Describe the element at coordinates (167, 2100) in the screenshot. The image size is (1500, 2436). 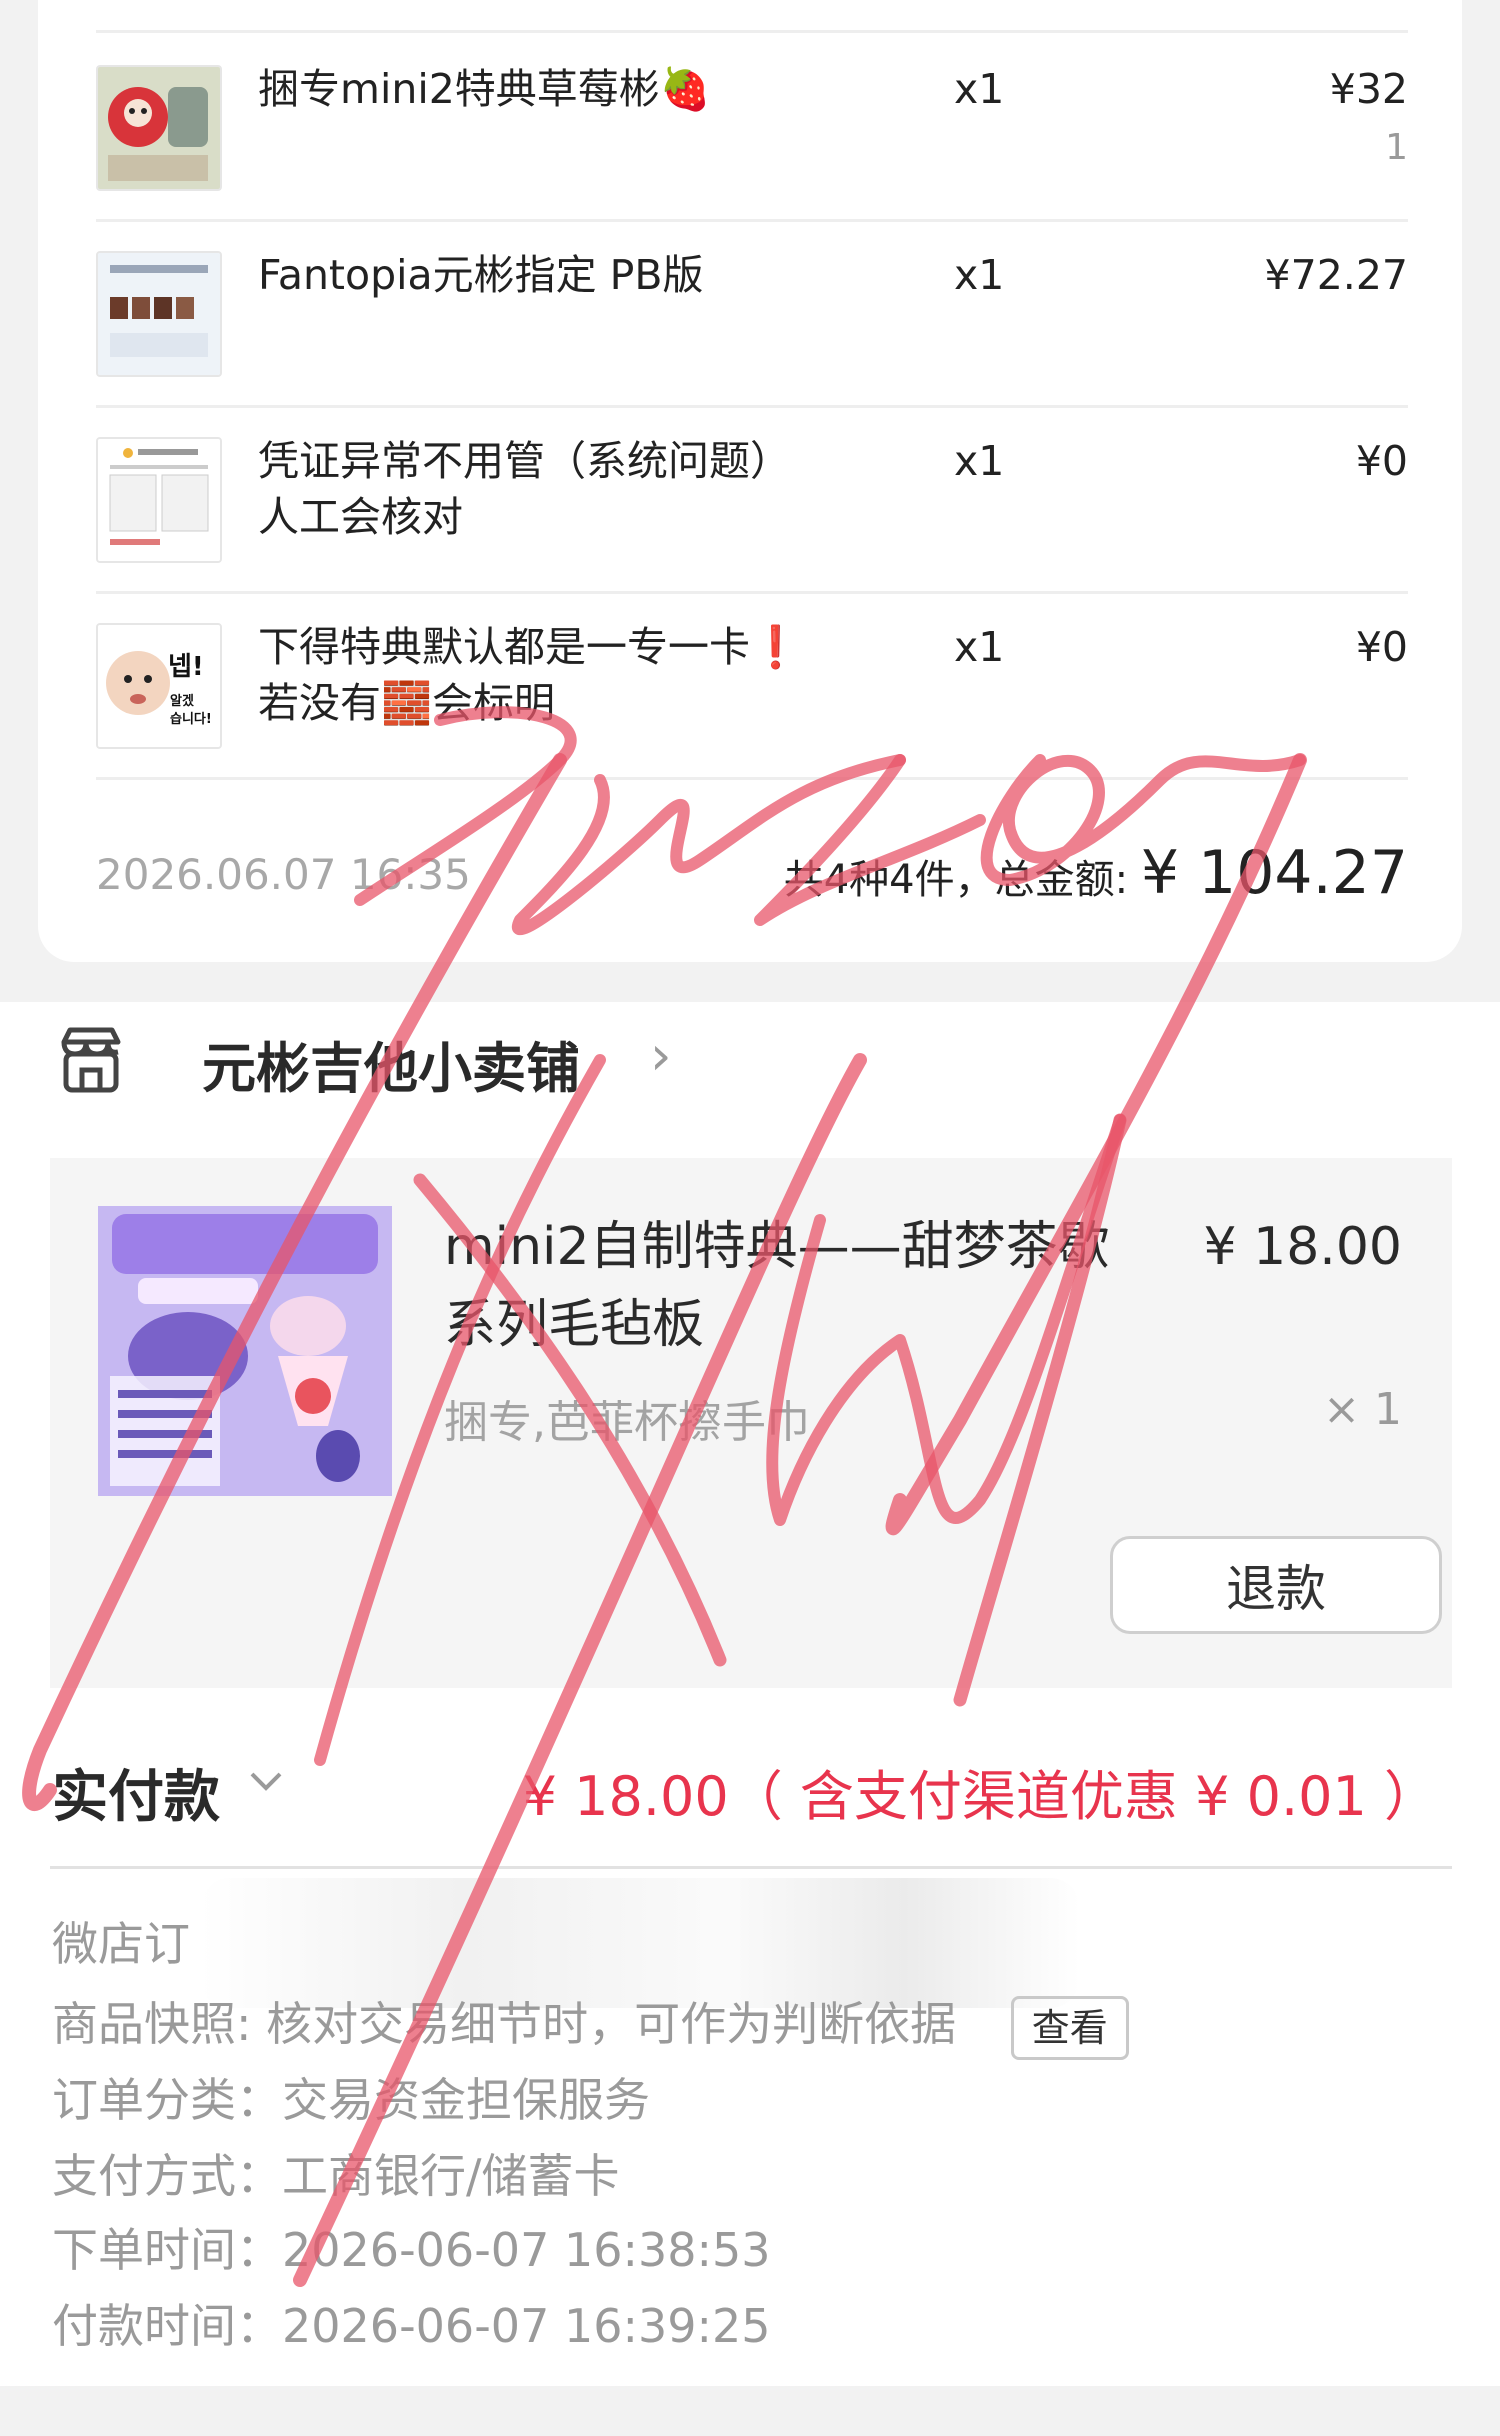
I see `order-category-label: 订单分类：` at that location.